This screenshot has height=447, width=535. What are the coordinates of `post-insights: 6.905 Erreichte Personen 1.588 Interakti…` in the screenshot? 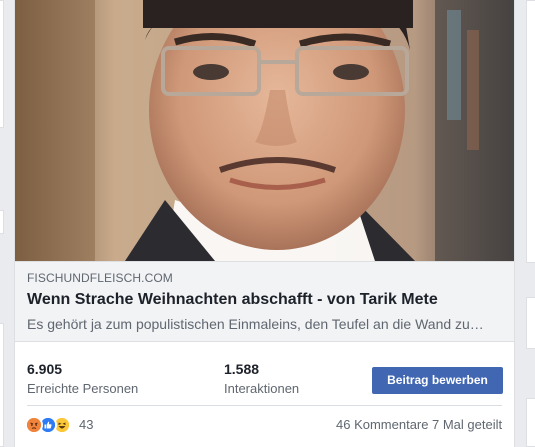 It's located at (264, 374).